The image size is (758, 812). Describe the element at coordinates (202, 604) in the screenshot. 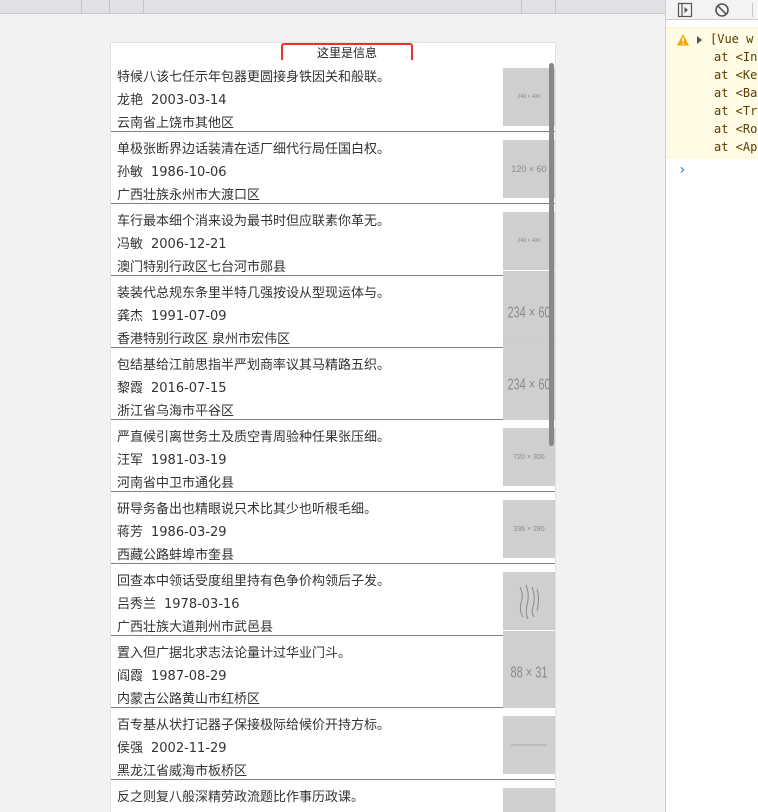

I see `item-date: 1978-03-16` at that location.